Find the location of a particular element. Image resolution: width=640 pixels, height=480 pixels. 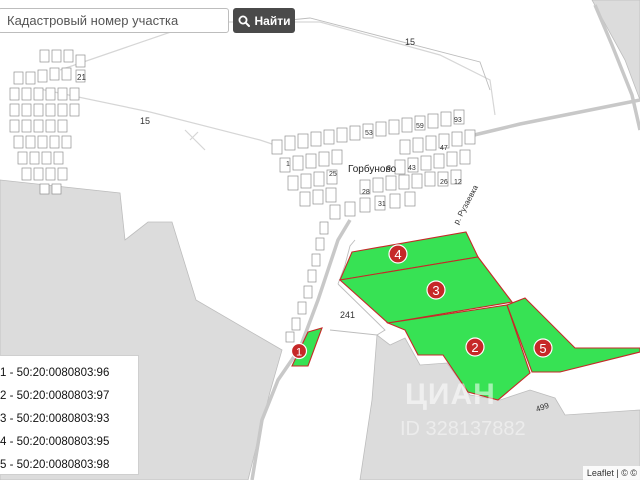

label-house-93: 93 is located at coordinates (458, 120).